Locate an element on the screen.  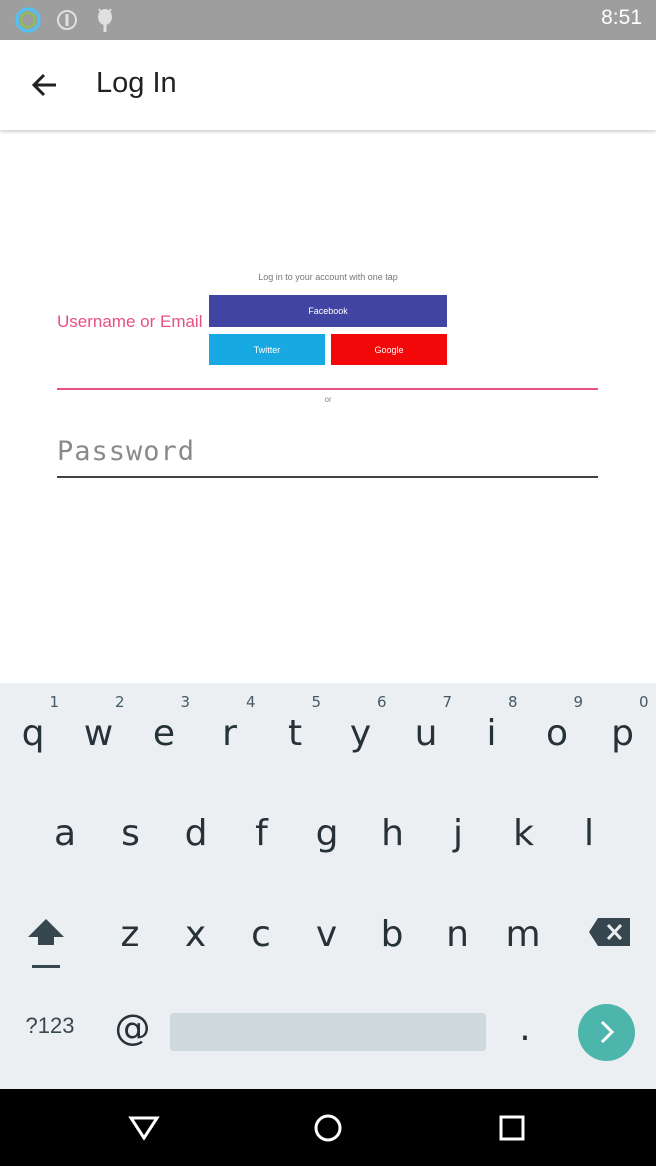
key-n: n is located at coordinates (458, 928).